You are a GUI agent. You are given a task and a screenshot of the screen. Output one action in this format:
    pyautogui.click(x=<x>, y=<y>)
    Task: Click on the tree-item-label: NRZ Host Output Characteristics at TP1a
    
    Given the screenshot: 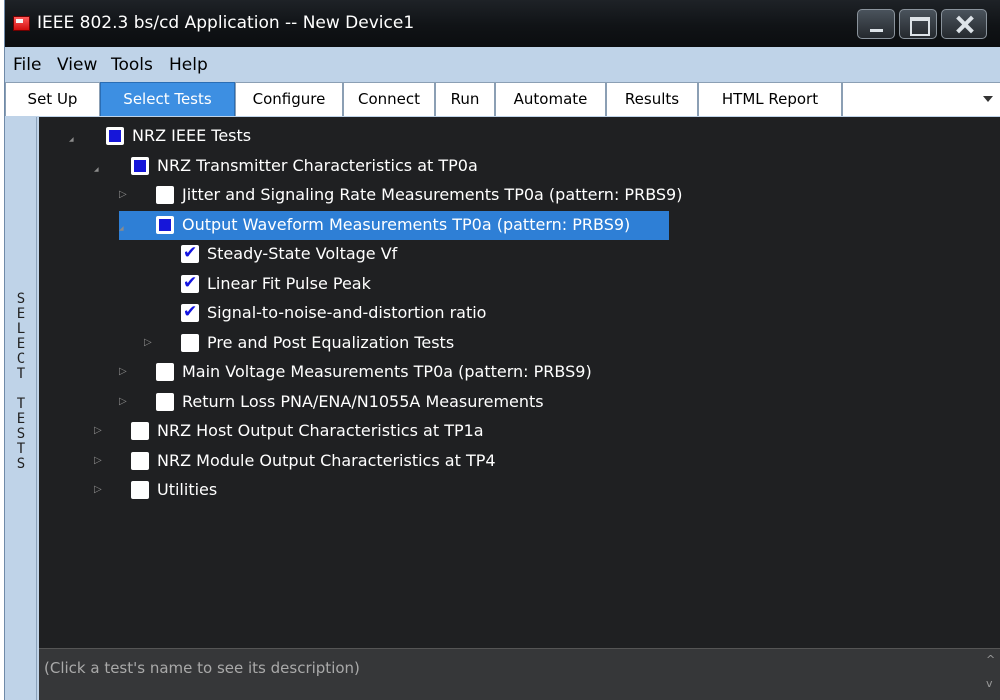 What is the action you would take?
    pyautogui.click(x=320, y=430)
    